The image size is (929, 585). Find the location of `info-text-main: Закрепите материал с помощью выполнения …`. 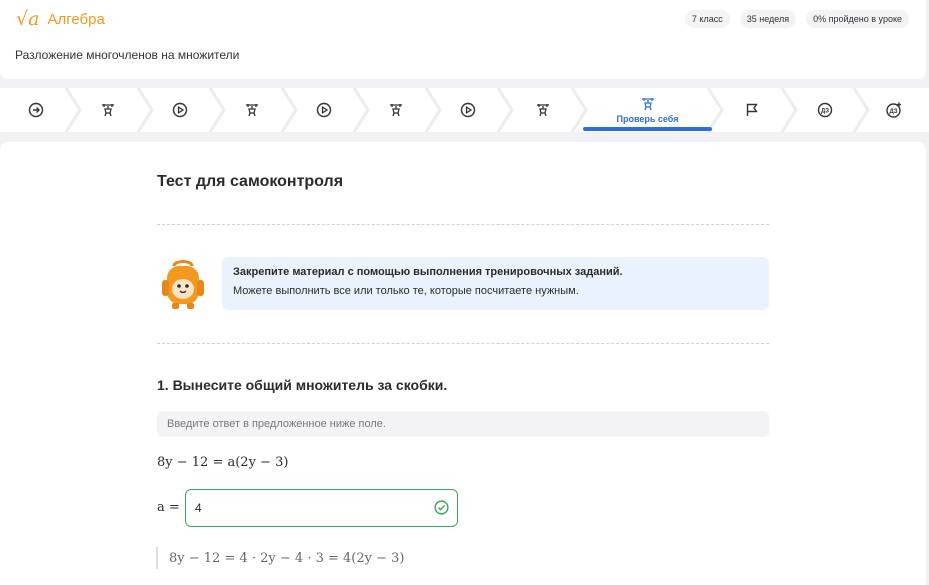

info-text-main: Закрепите материал с помощью выполнения … is located at coordinates (428, 272).